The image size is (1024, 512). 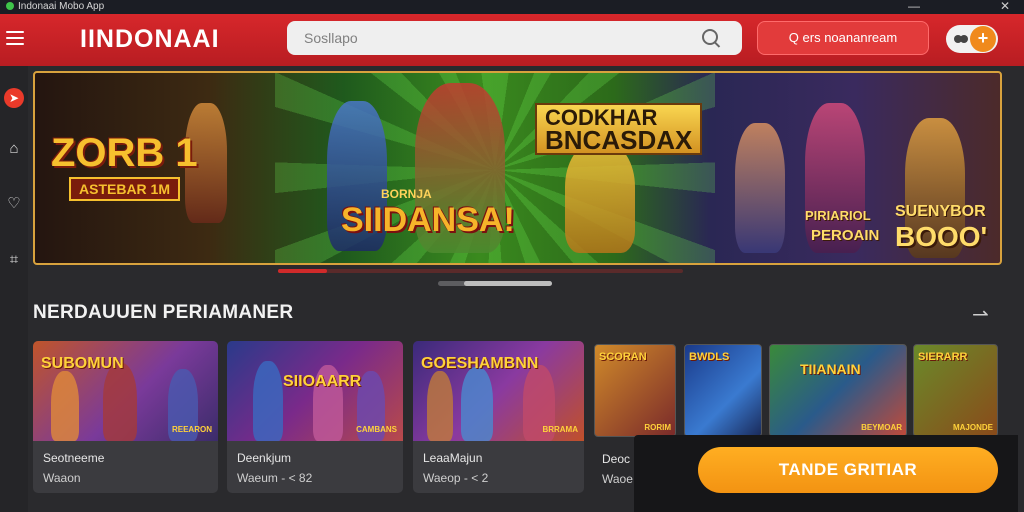 I want to click on game-card-title: SIERARR, so click(x=943, y=357).